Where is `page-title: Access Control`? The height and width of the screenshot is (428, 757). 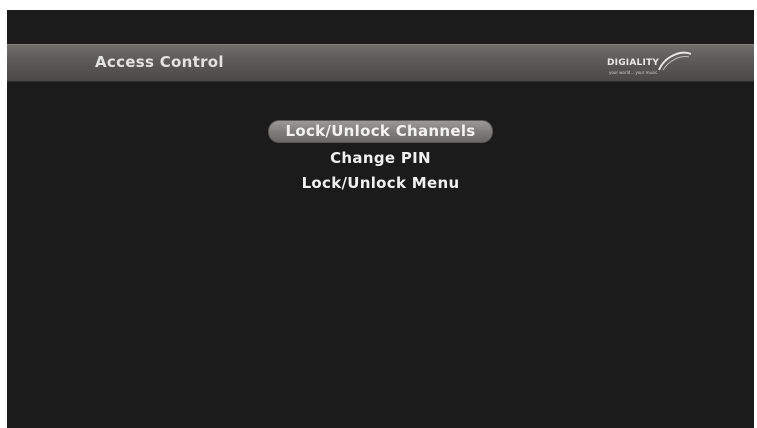 page-title: Access Control is located at coordinates (159, 62).